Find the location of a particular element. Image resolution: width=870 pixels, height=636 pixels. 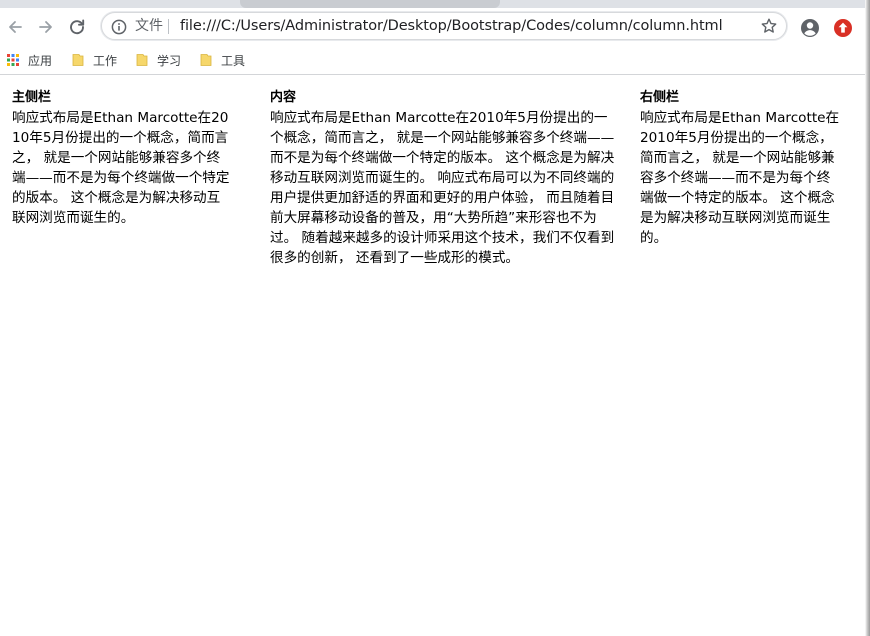

bookmark-folder-study: 学习 is located at coordinates (158, 60).